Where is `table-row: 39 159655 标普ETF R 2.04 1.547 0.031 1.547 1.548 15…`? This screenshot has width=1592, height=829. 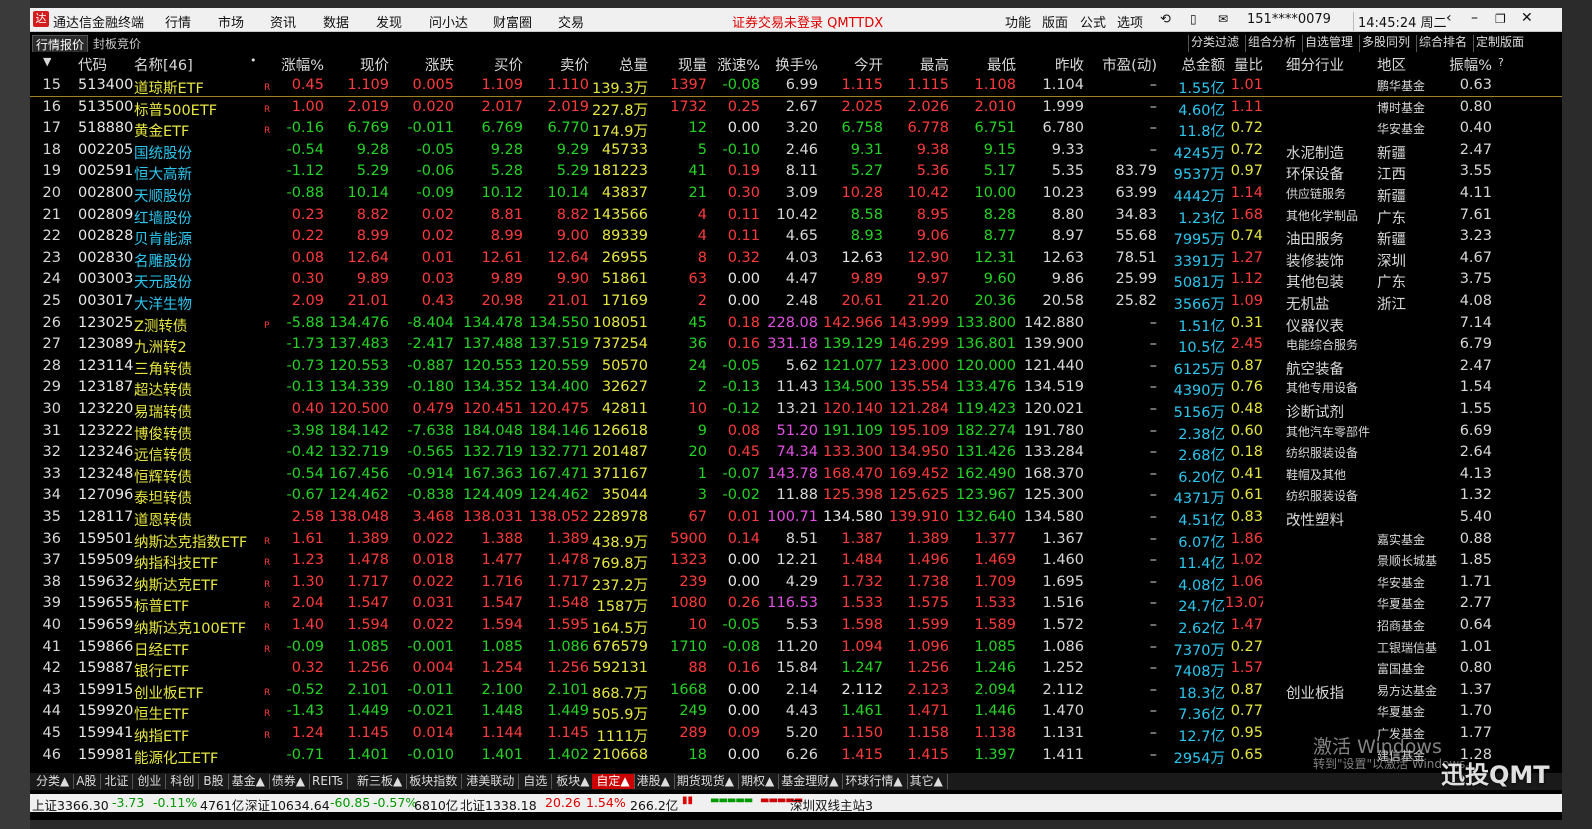 table-row: 39 159655 标普ETF R 2.04 1.547 0.031 1.547 1.548 15… is located at coordinates (796, 604).